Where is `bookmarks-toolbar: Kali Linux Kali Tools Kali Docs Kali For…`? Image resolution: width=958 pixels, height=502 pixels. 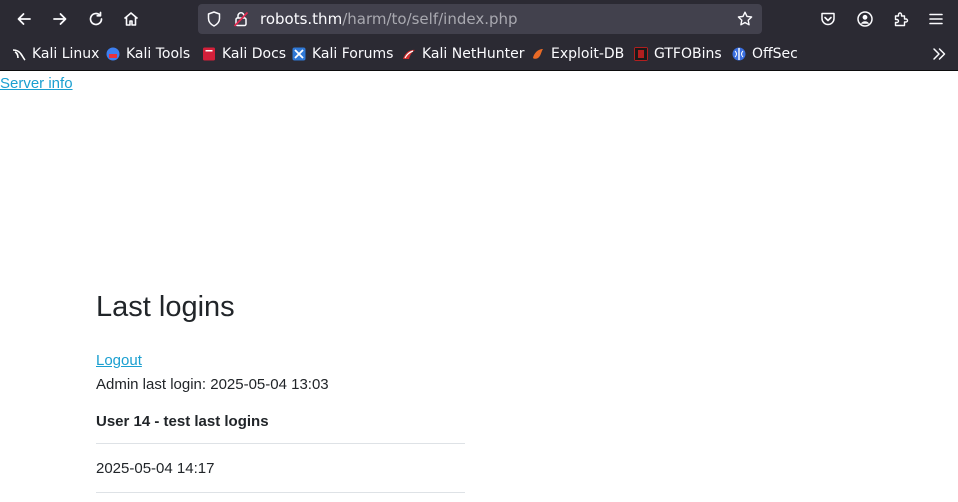
bookmarks-toolbar: Kali Linux Kali Tools Kali Docs Kali For… is located at coordinates (479, 54).